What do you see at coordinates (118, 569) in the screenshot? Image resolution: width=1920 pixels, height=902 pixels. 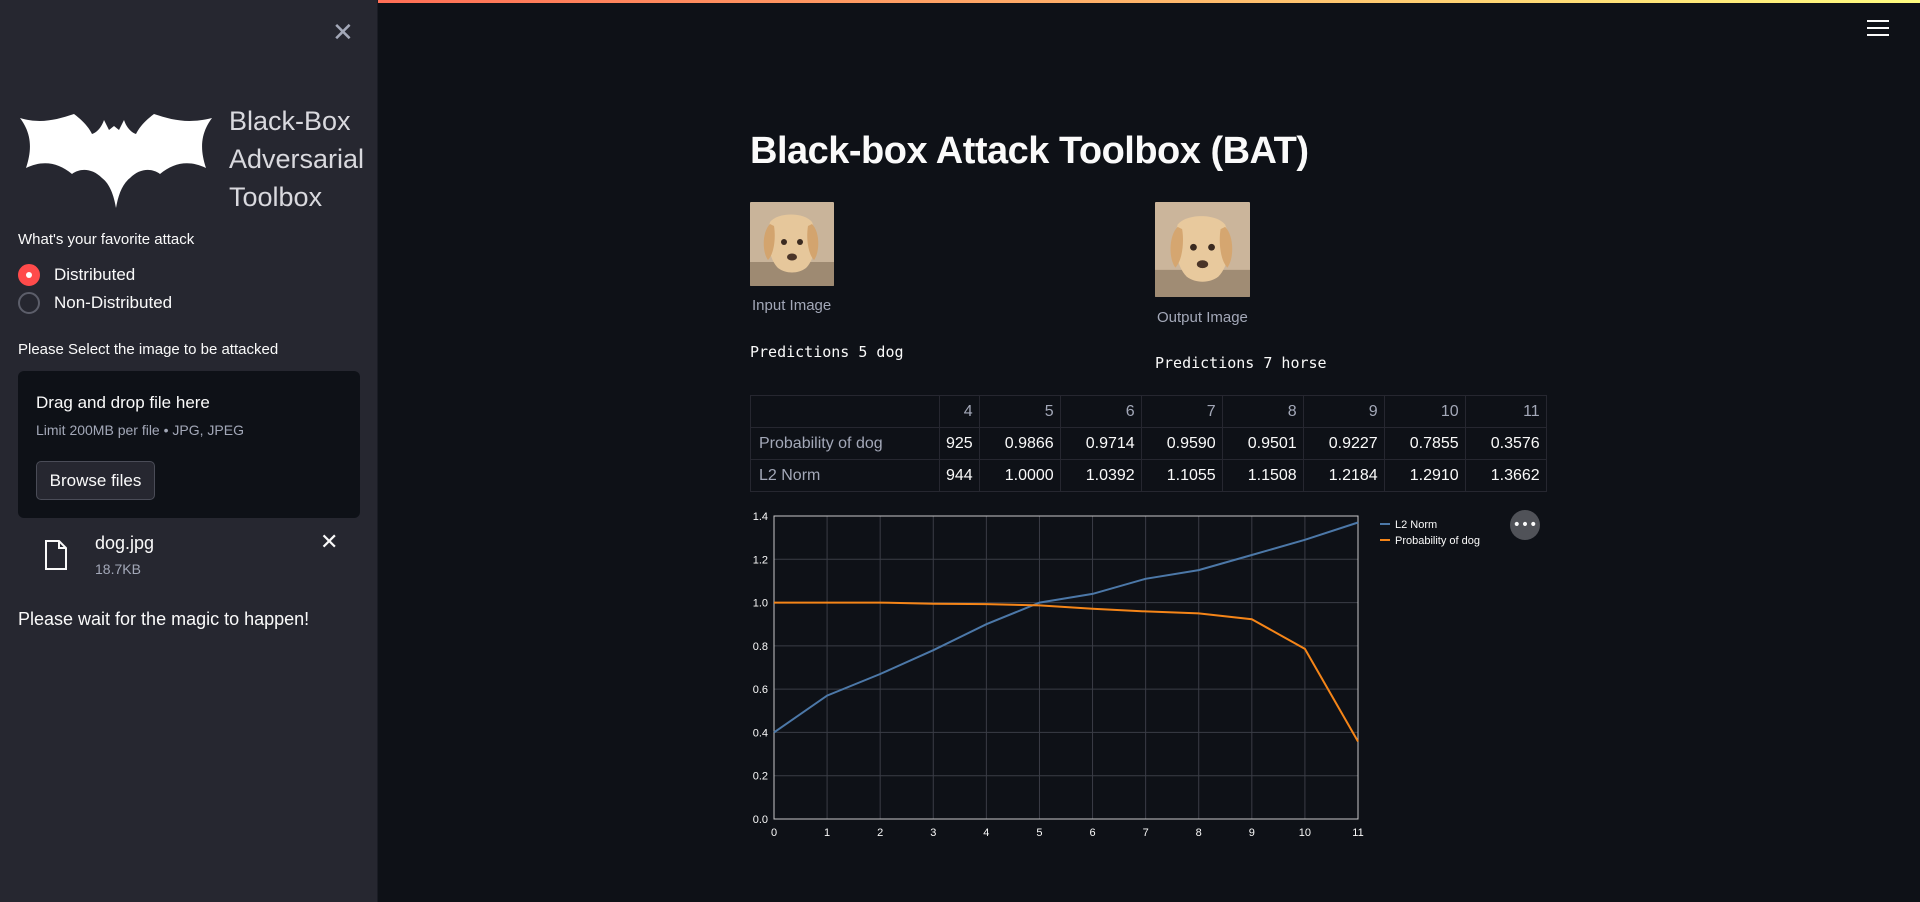 I see `uploaded-file-size: 18.7KB` at bounding box center [118, 569].